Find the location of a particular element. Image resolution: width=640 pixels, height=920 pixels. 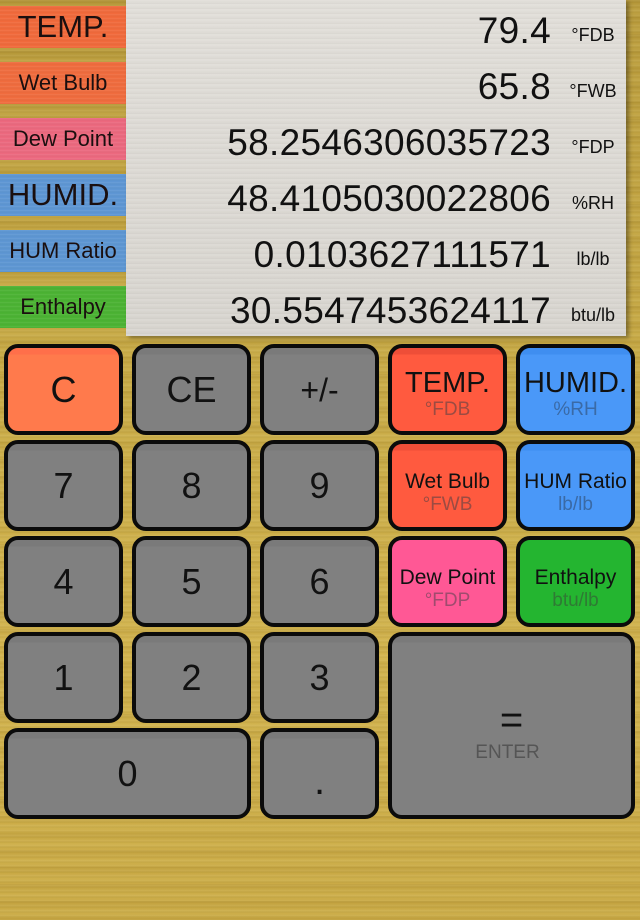

dew-point-button-unit: °FDP is located at coordinates (447, 600).